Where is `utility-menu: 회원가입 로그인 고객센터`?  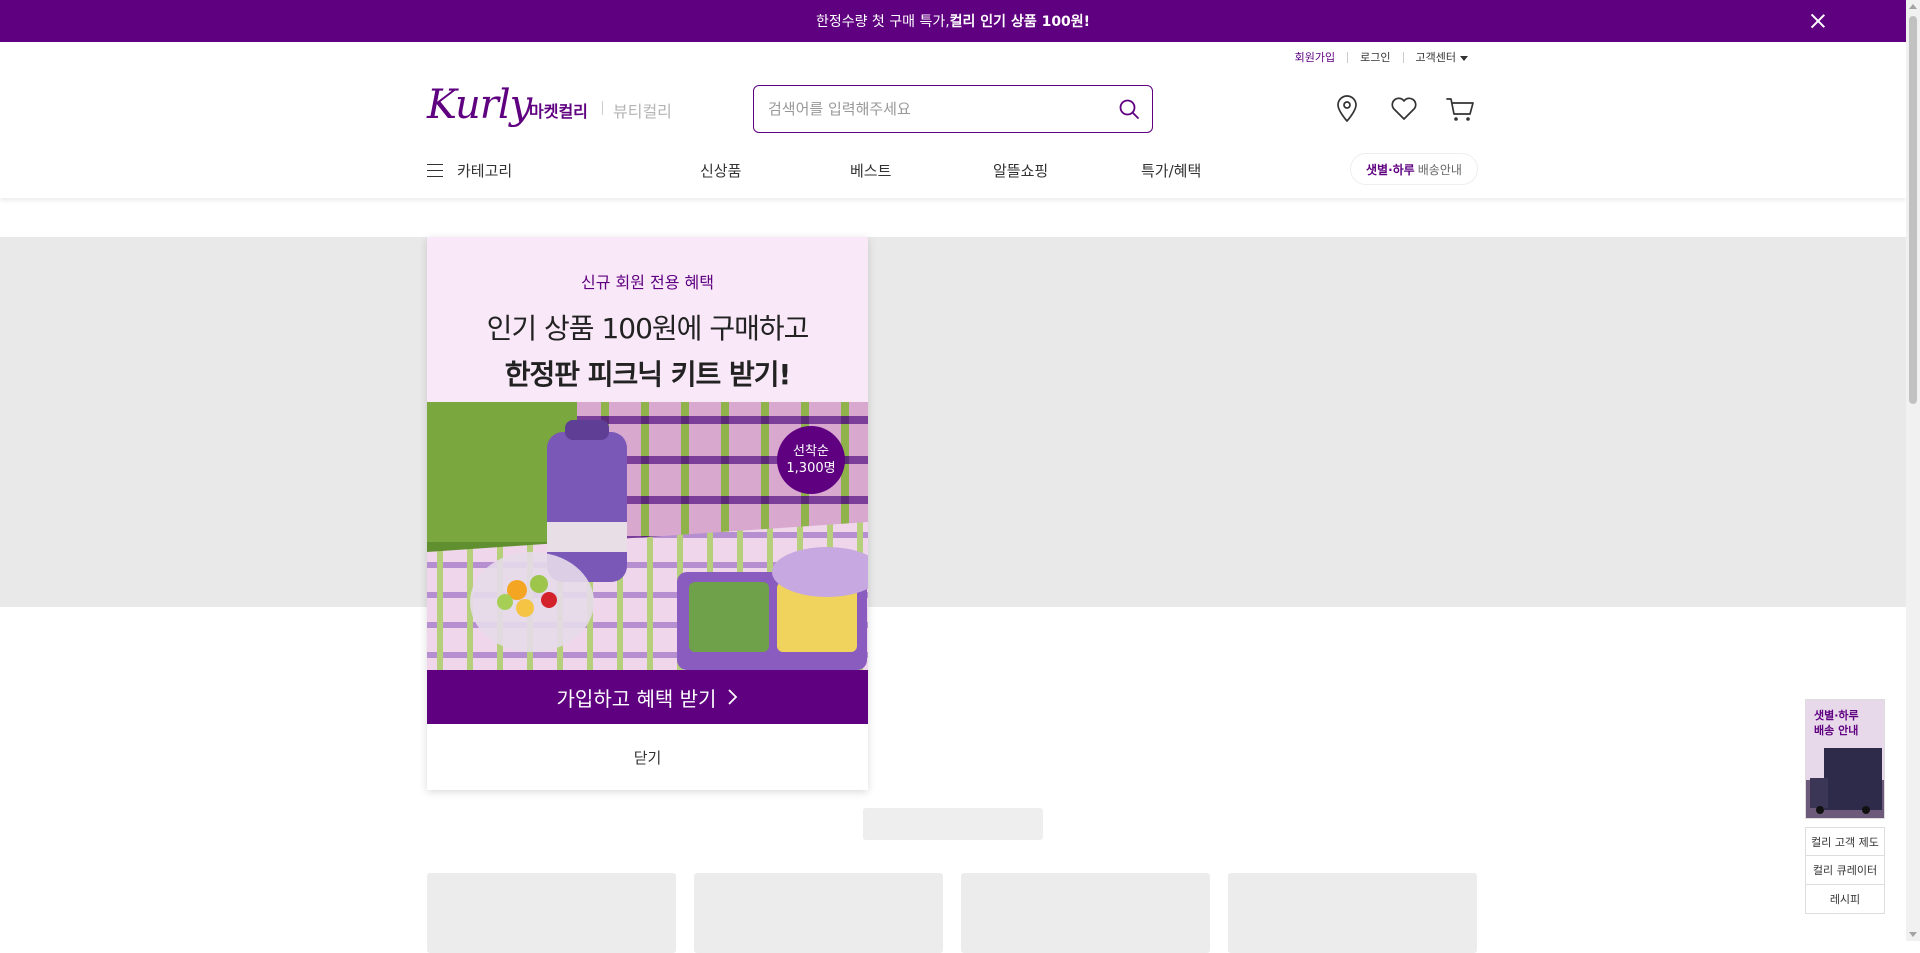 utility-menu: 회원가입 로그인 고객센터 is located at coordinates (1381, 57).